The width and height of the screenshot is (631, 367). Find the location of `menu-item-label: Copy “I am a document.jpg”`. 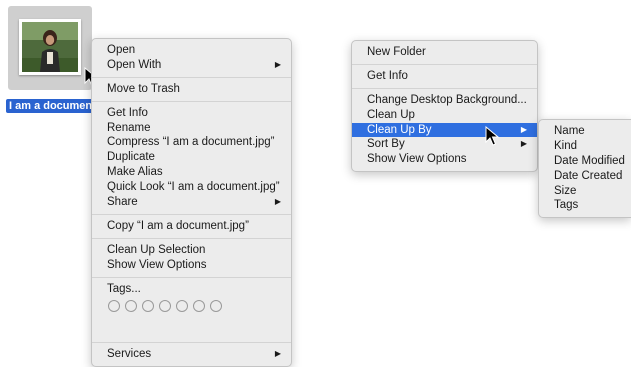

menu-item-label: Copy “I am a document.jpg” is located at coordinates (178, 225).